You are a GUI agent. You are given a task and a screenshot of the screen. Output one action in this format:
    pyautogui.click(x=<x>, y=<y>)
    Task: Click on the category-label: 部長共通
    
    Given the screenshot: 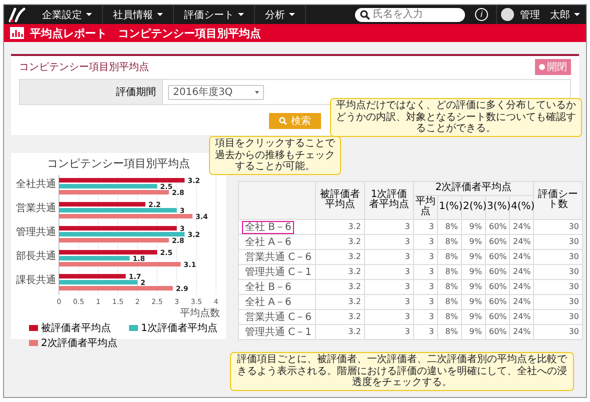 What is the action you would take?
    pyautogui.click(x=36, y=256)
    